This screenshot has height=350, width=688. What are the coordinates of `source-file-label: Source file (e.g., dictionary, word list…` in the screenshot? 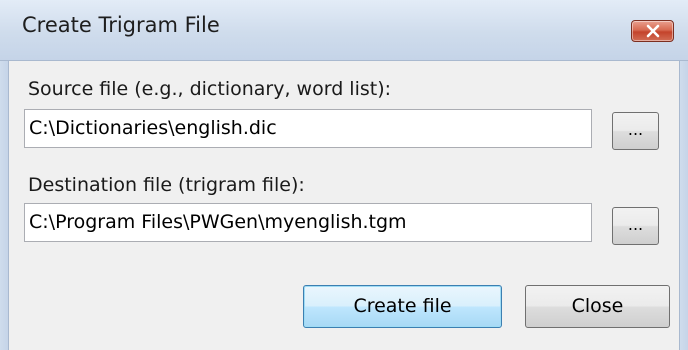 It's located at (210, 89).